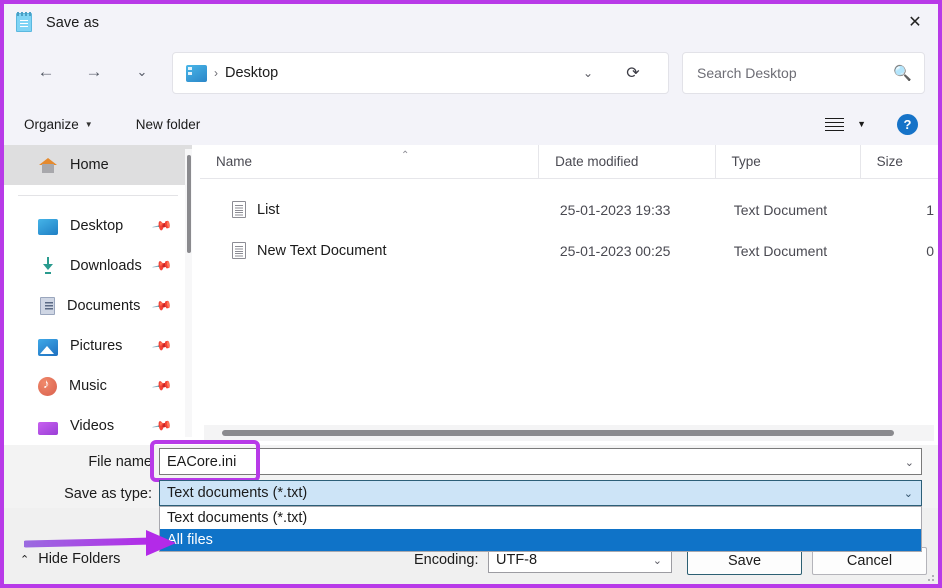 The image size is (942, 588). I want to click on encoding-value: UTF-8, so click(517, 560).